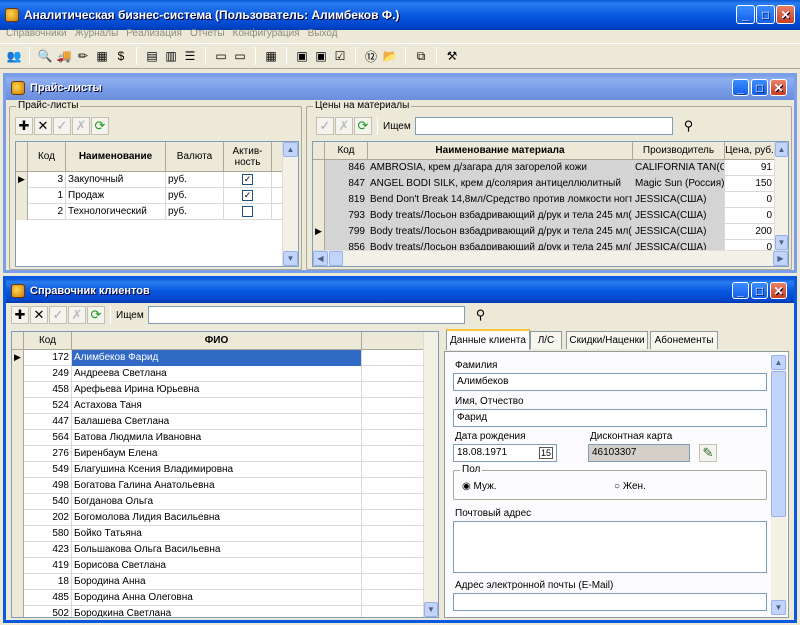 Image resolution: width=800 pixels, height=625 pixels. Describe the element at coordinates (750, 150) in the screenshot. I see `col-price: Цена, руб.` at that location.